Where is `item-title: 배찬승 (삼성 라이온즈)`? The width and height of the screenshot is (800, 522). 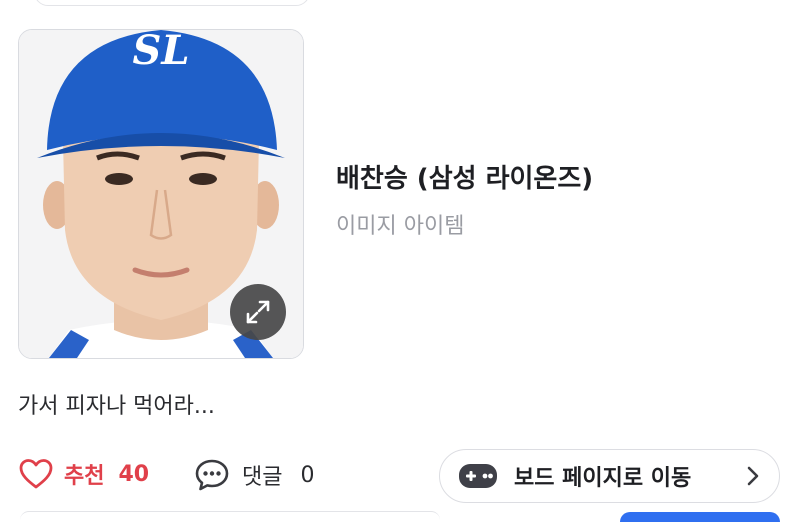 item-title: 배찬승 (삼성 라이온즈) is located at coordinates (465, 179).